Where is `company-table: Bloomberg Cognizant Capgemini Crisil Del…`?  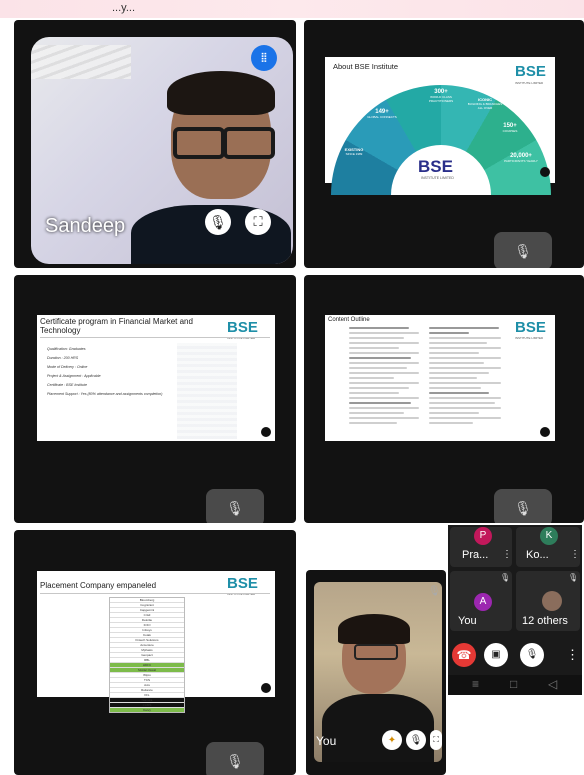 company-table: Bloomberg Cognizant Capgemini Crisil Del… is located at coordinates (147, 655).